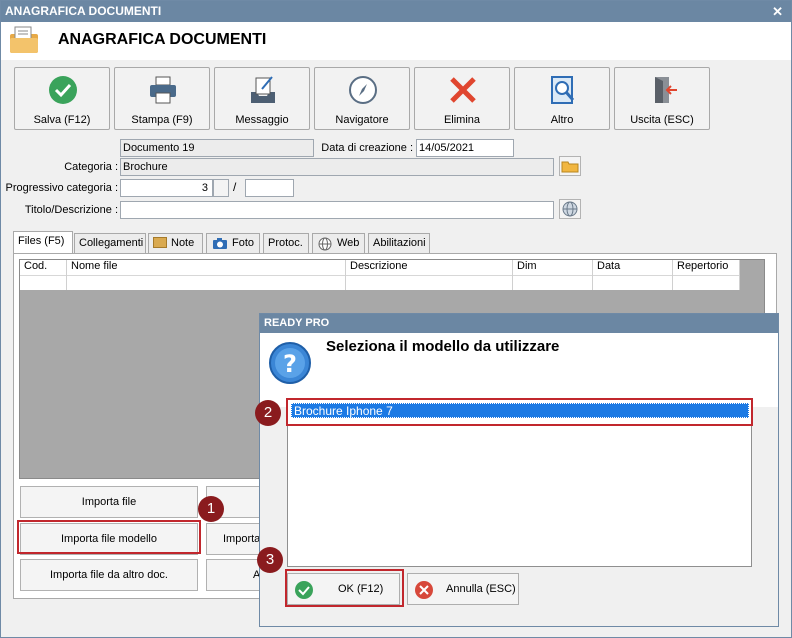 Image resolution: width=792 pixels, height=638 pixels. I want to click on exit-button: Uscita (ESC), so click(662, 98).